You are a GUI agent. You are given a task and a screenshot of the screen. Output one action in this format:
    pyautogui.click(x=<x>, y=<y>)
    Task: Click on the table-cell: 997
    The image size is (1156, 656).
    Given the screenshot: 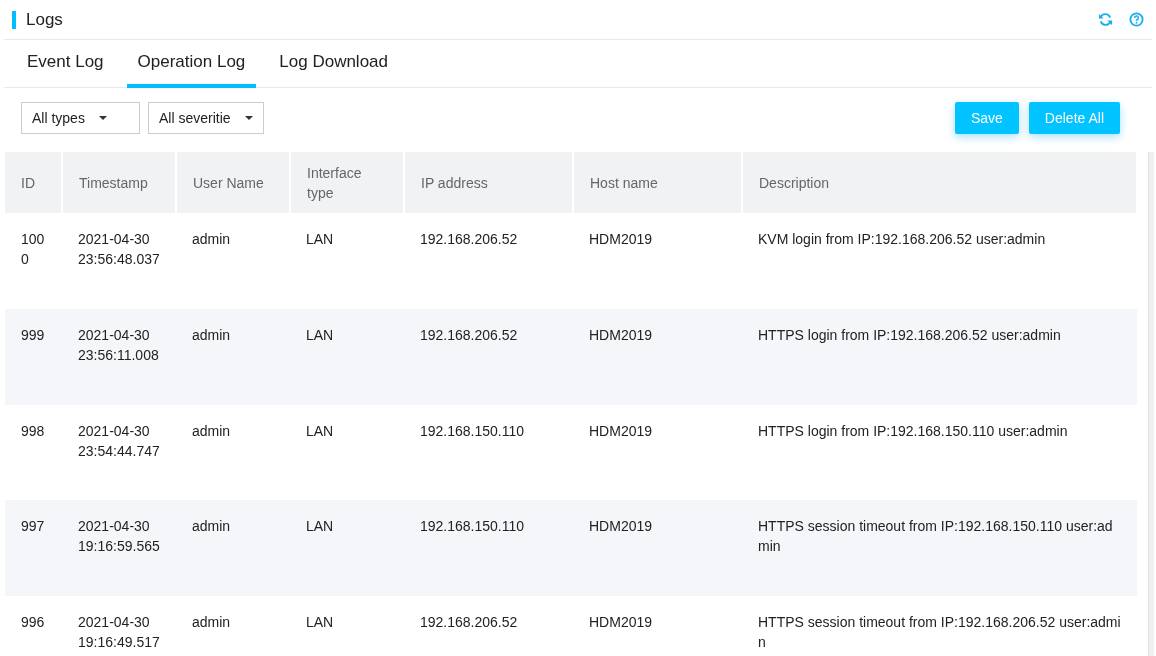 What is the action you would take?
    pyautogui.click(x=33, y=548)
    